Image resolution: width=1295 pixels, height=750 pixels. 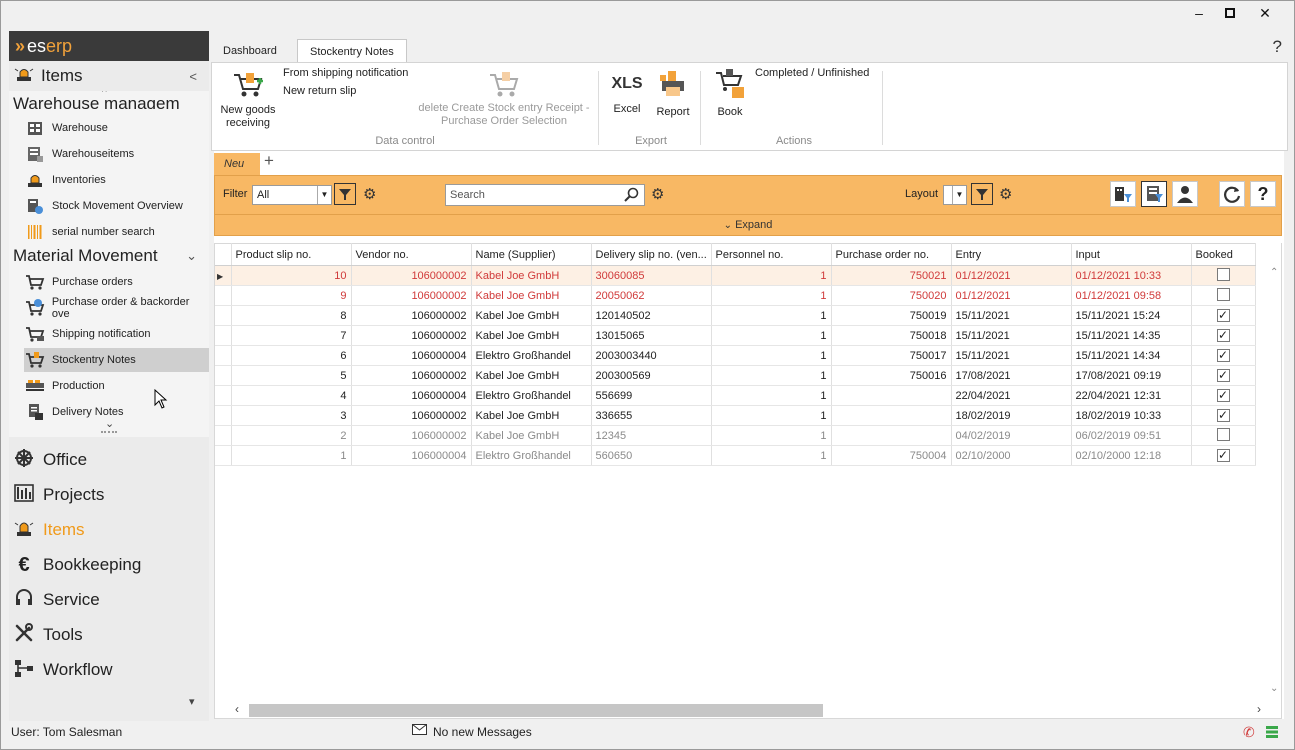 What do you see at coordinates (536, 710) in the screenshot?
I see `horizontal-scroll-thumb` at bounding box center [536, 710].